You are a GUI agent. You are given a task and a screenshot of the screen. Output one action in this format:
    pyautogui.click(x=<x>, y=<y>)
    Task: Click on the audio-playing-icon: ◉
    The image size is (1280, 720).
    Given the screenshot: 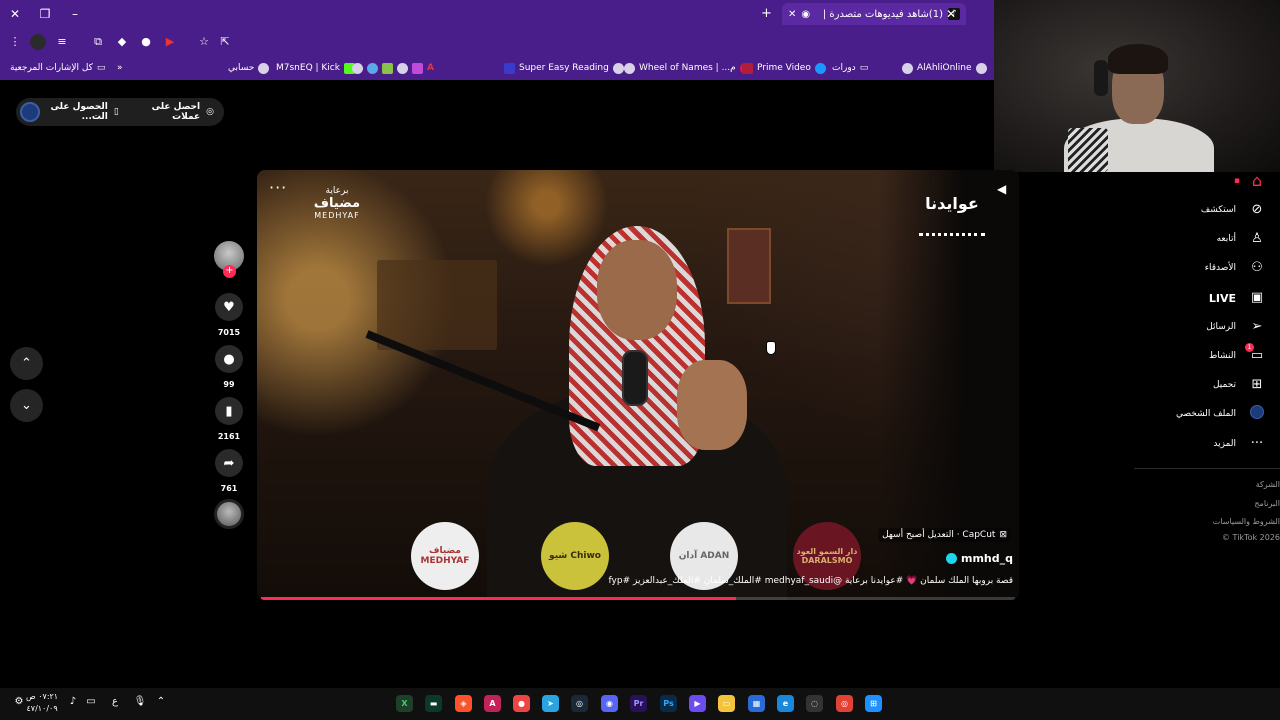 What is the action you would take?
    pyautogui.click(x=805, y=14)
    